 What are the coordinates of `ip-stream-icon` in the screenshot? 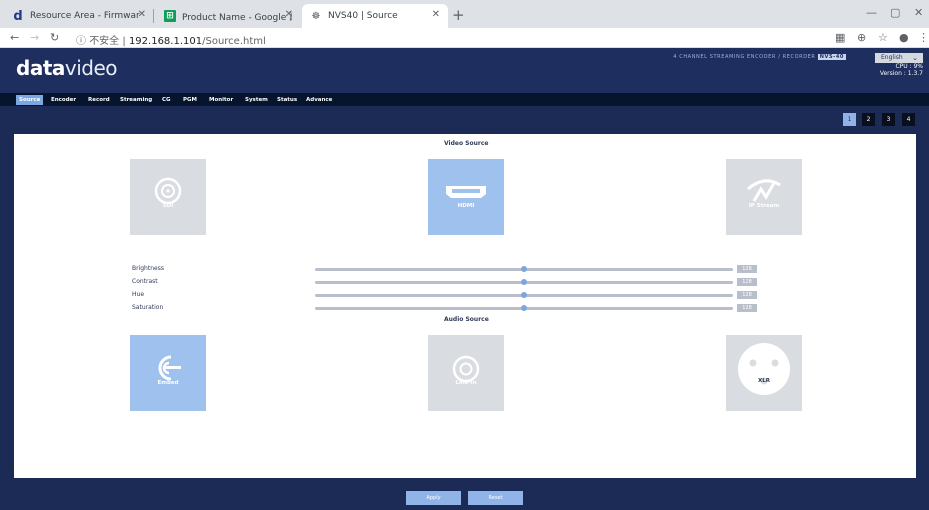 It's located at (764, 190).